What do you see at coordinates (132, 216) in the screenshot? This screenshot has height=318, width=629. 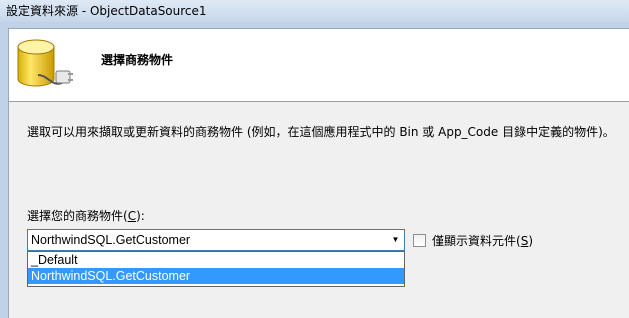 I see `business-object-label-accesskey: C` at bounding box center [132, 216].